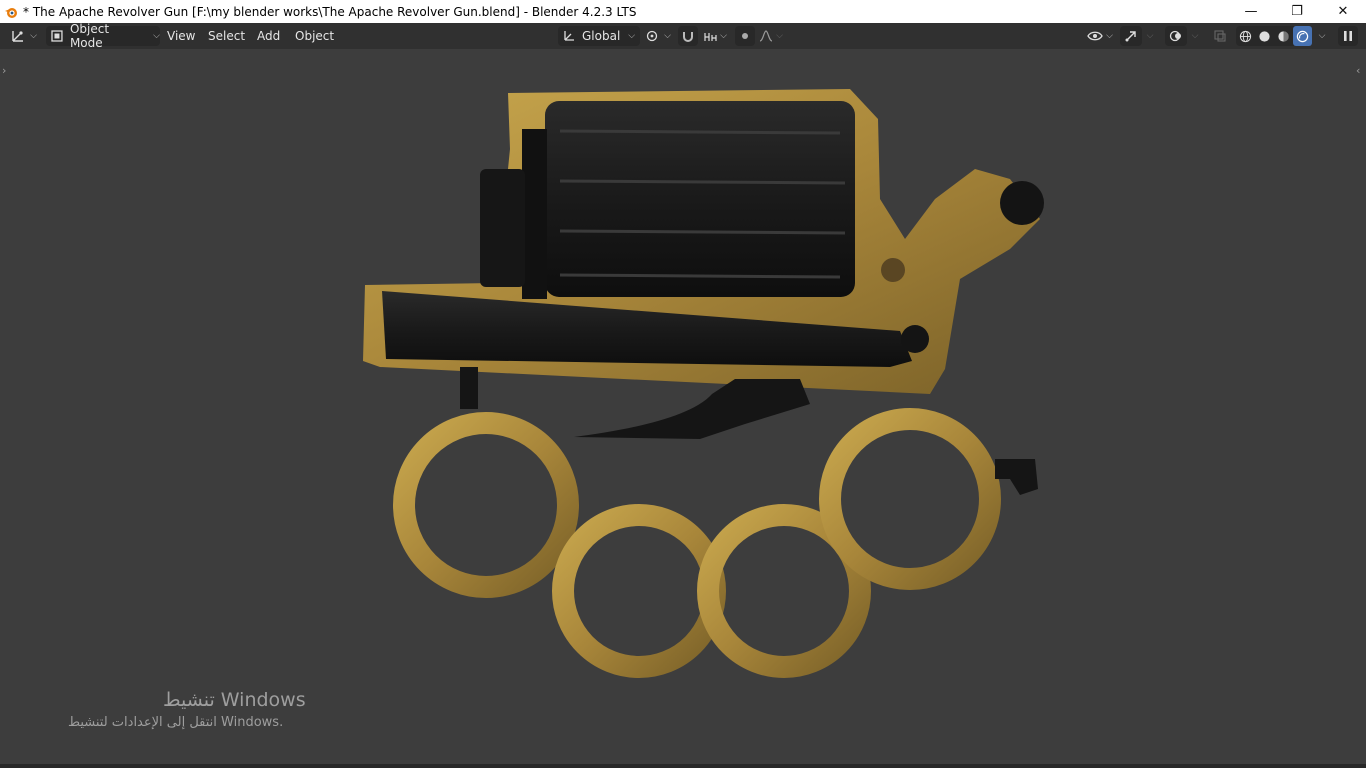 The image size is (1366, 768). I want to click on minimize-button: —, so click(1251, 11).